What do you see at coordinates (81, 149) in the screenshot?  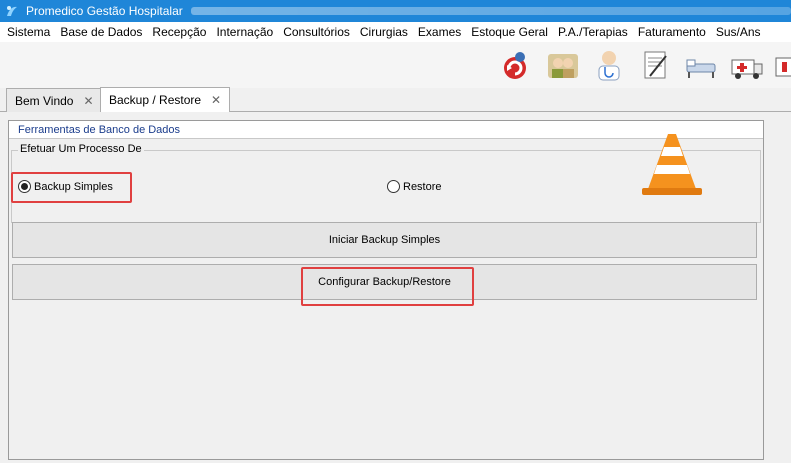 I see `group-title: Efetuar Um Processo De` at bounding box center [81, 149].